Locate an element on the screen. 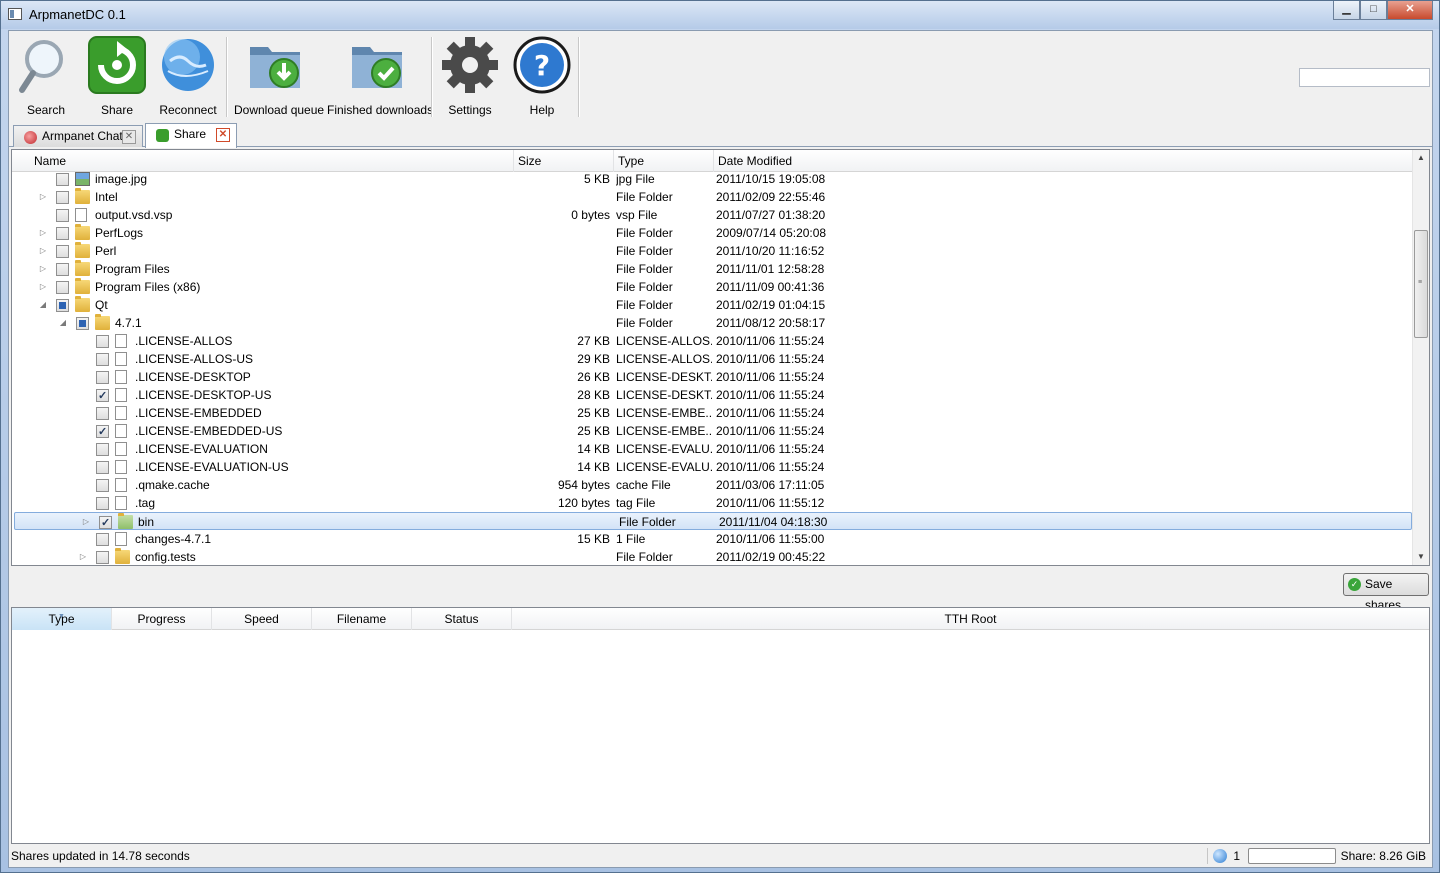 This screenshot has height=873, width=1440. row-name: 4.7.1 is located at coordinates (128, 323).